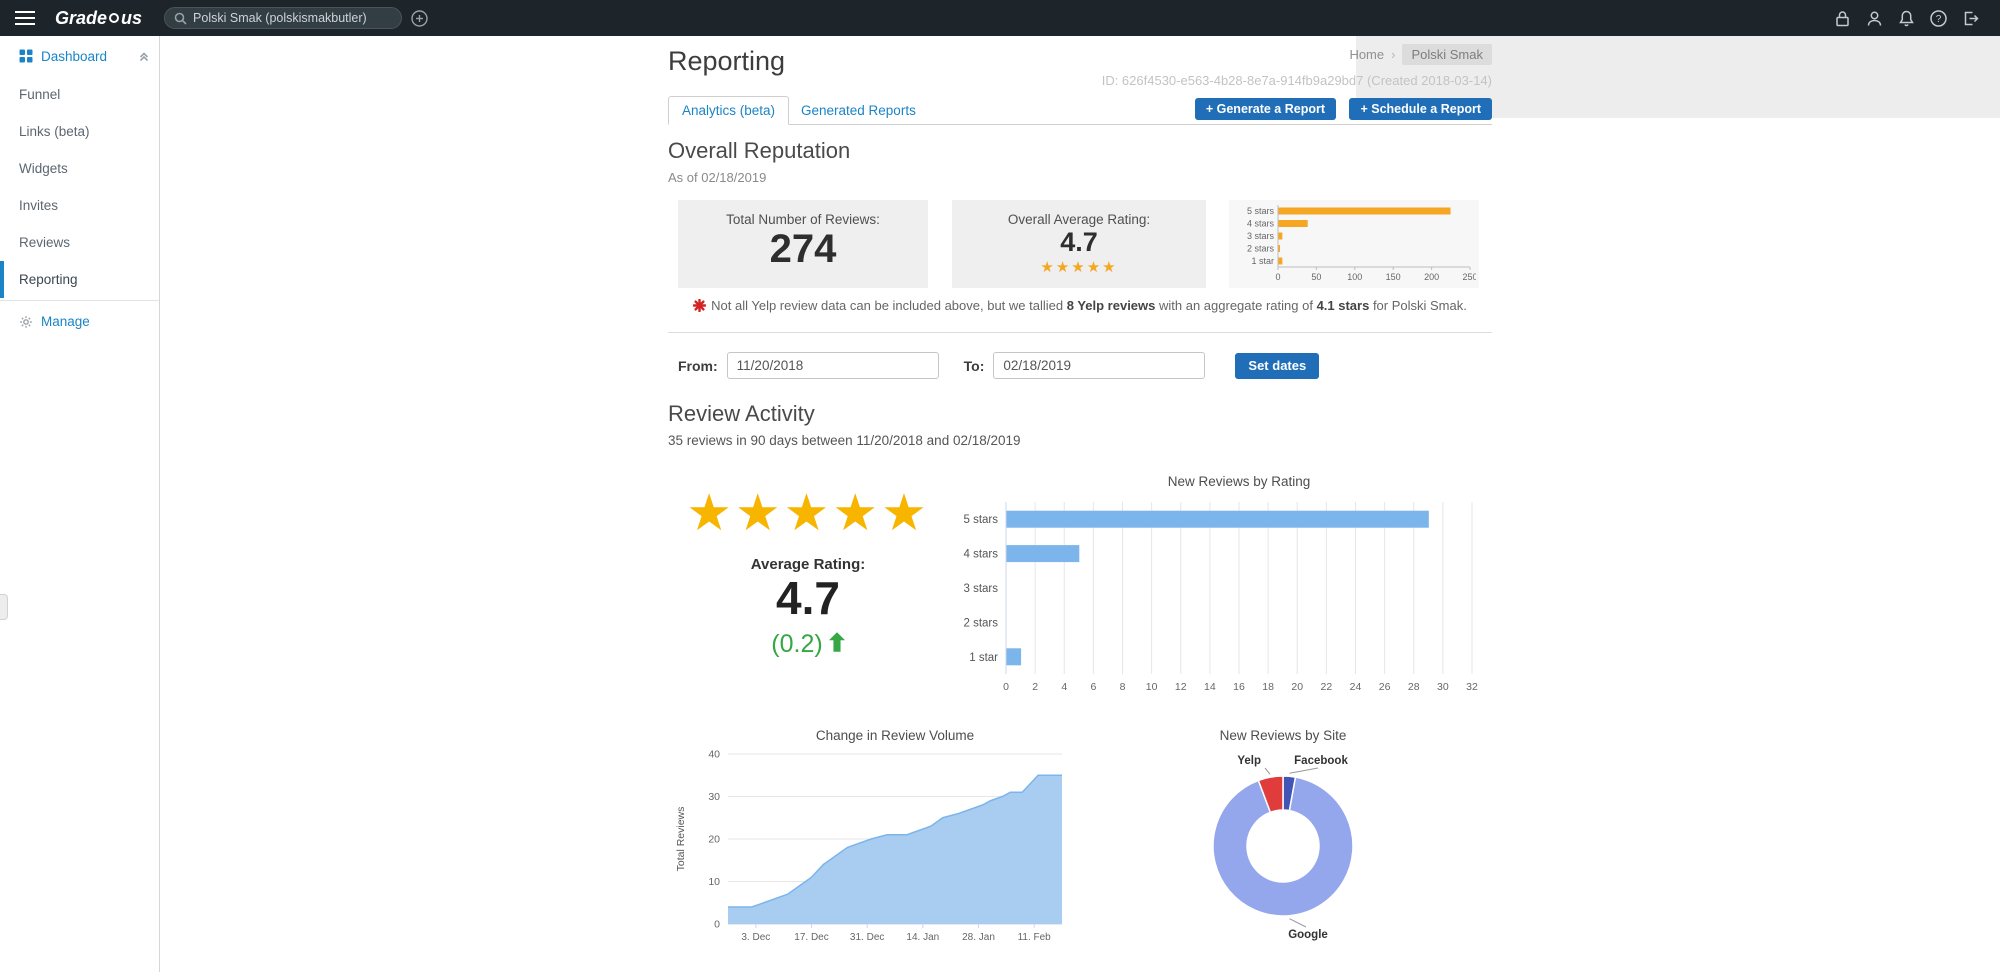 The image size is (2000, 972). I want to click on overall-average-rating-label: Overall Average Rating:, so click(1079, 219).